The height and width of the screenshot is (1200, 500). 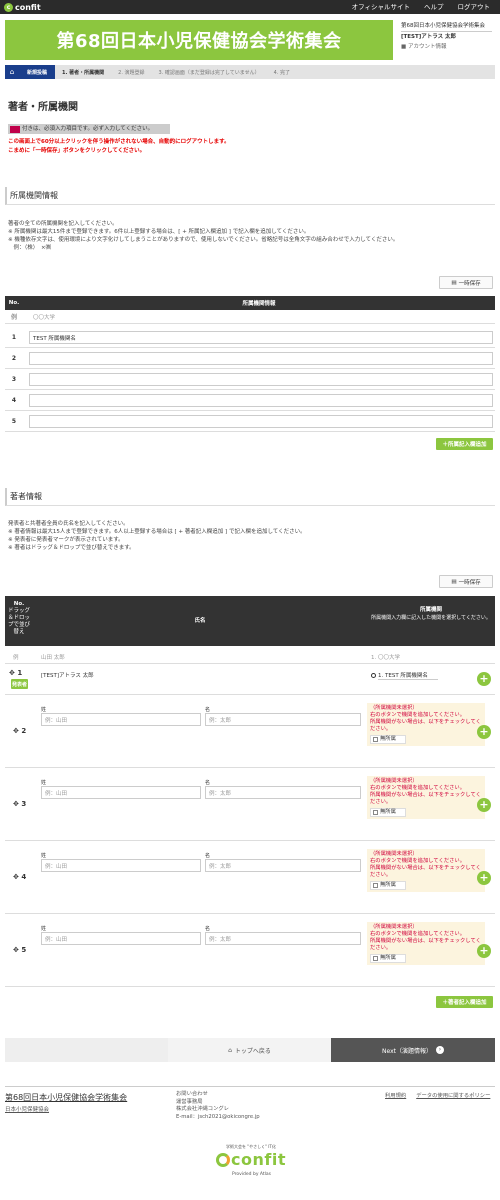 What do you see at coordinates (223, 1159) in the screenshot?
I see `confit-logo-icon` at bounding box center [223, 1159].